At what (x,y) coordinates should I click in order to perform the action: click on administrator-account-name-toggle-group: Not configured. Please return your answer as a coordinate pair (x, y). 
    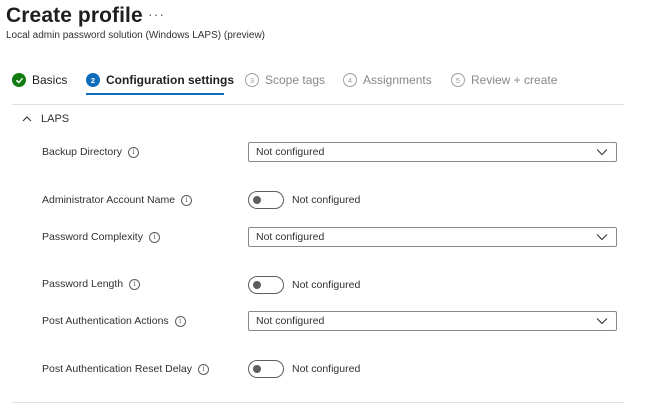
    Looking at the image, I should click on (304, 200).